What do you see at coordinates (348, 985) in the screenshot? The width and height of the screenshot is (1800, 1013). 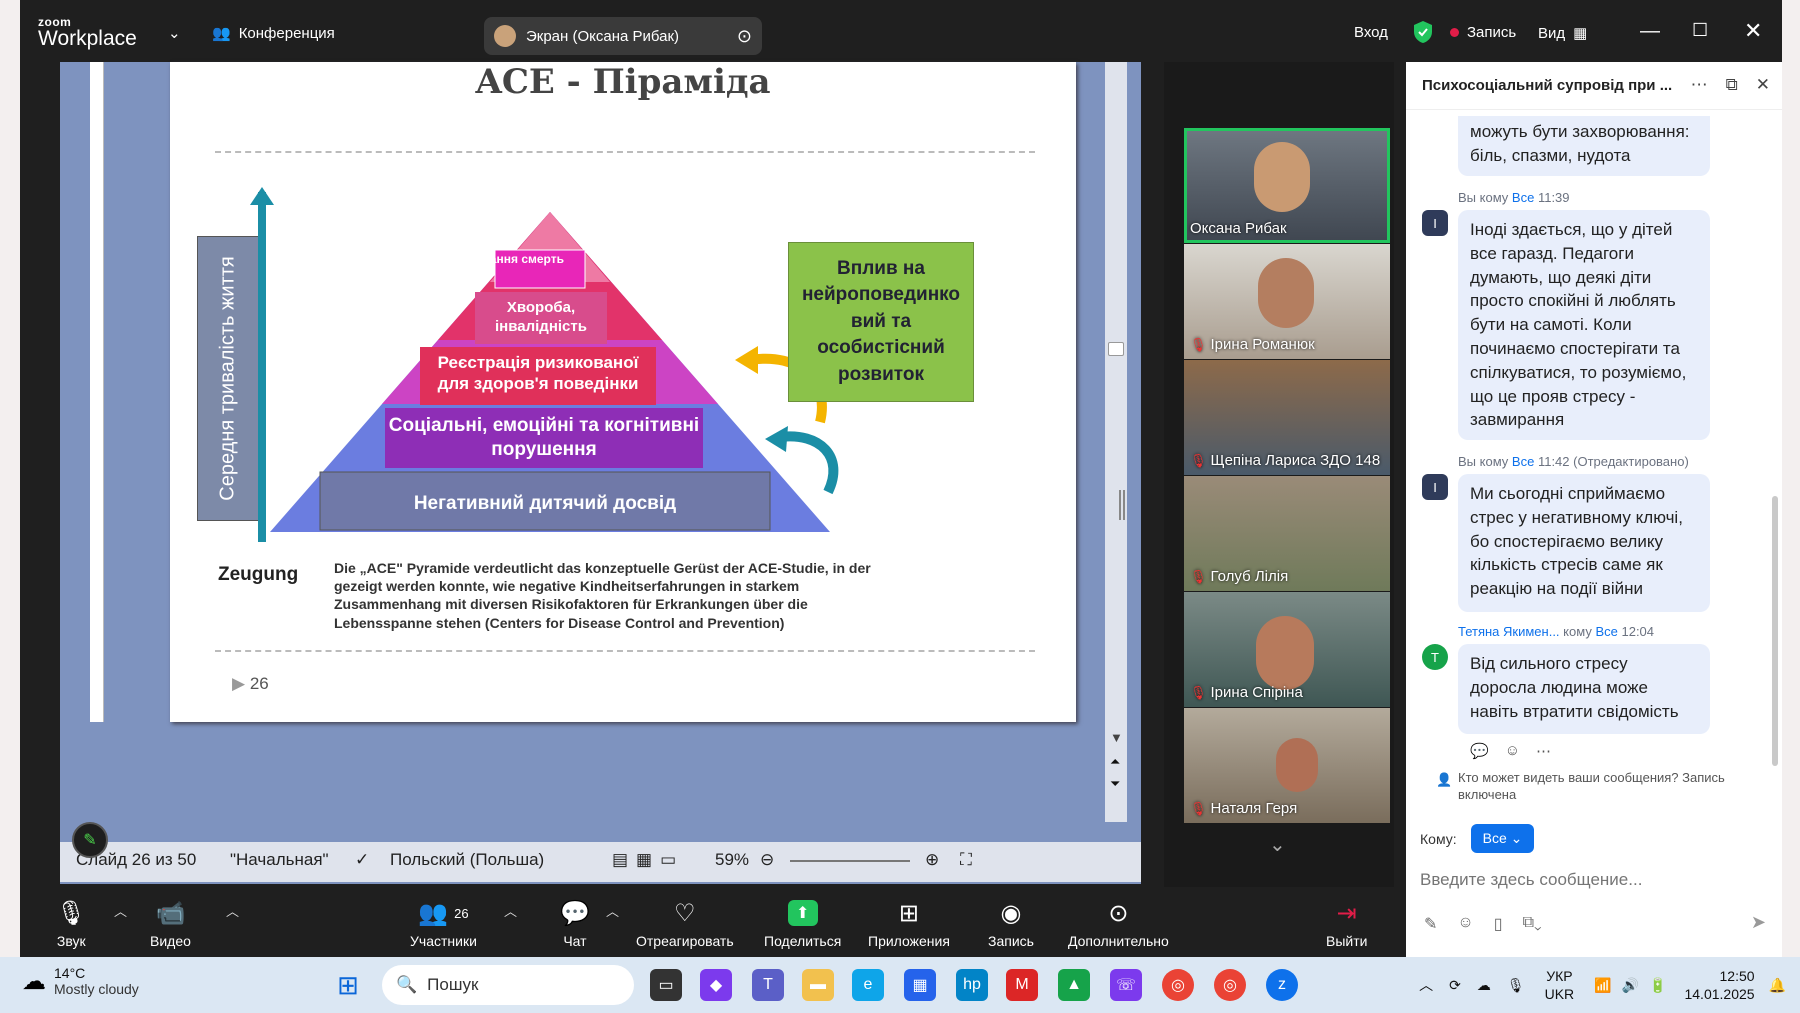 I see `windows-start-icon: ⊞` at bounding box center [348, 985].